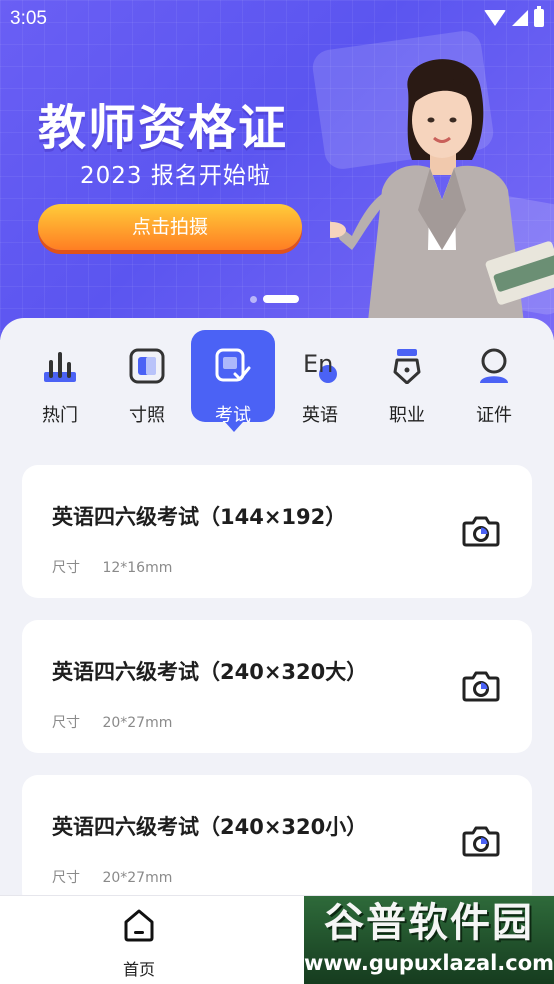  Describe the element at coordinates (429, 923) in the screenshot. I see `watermark-title: 谷普软件园` at that location.